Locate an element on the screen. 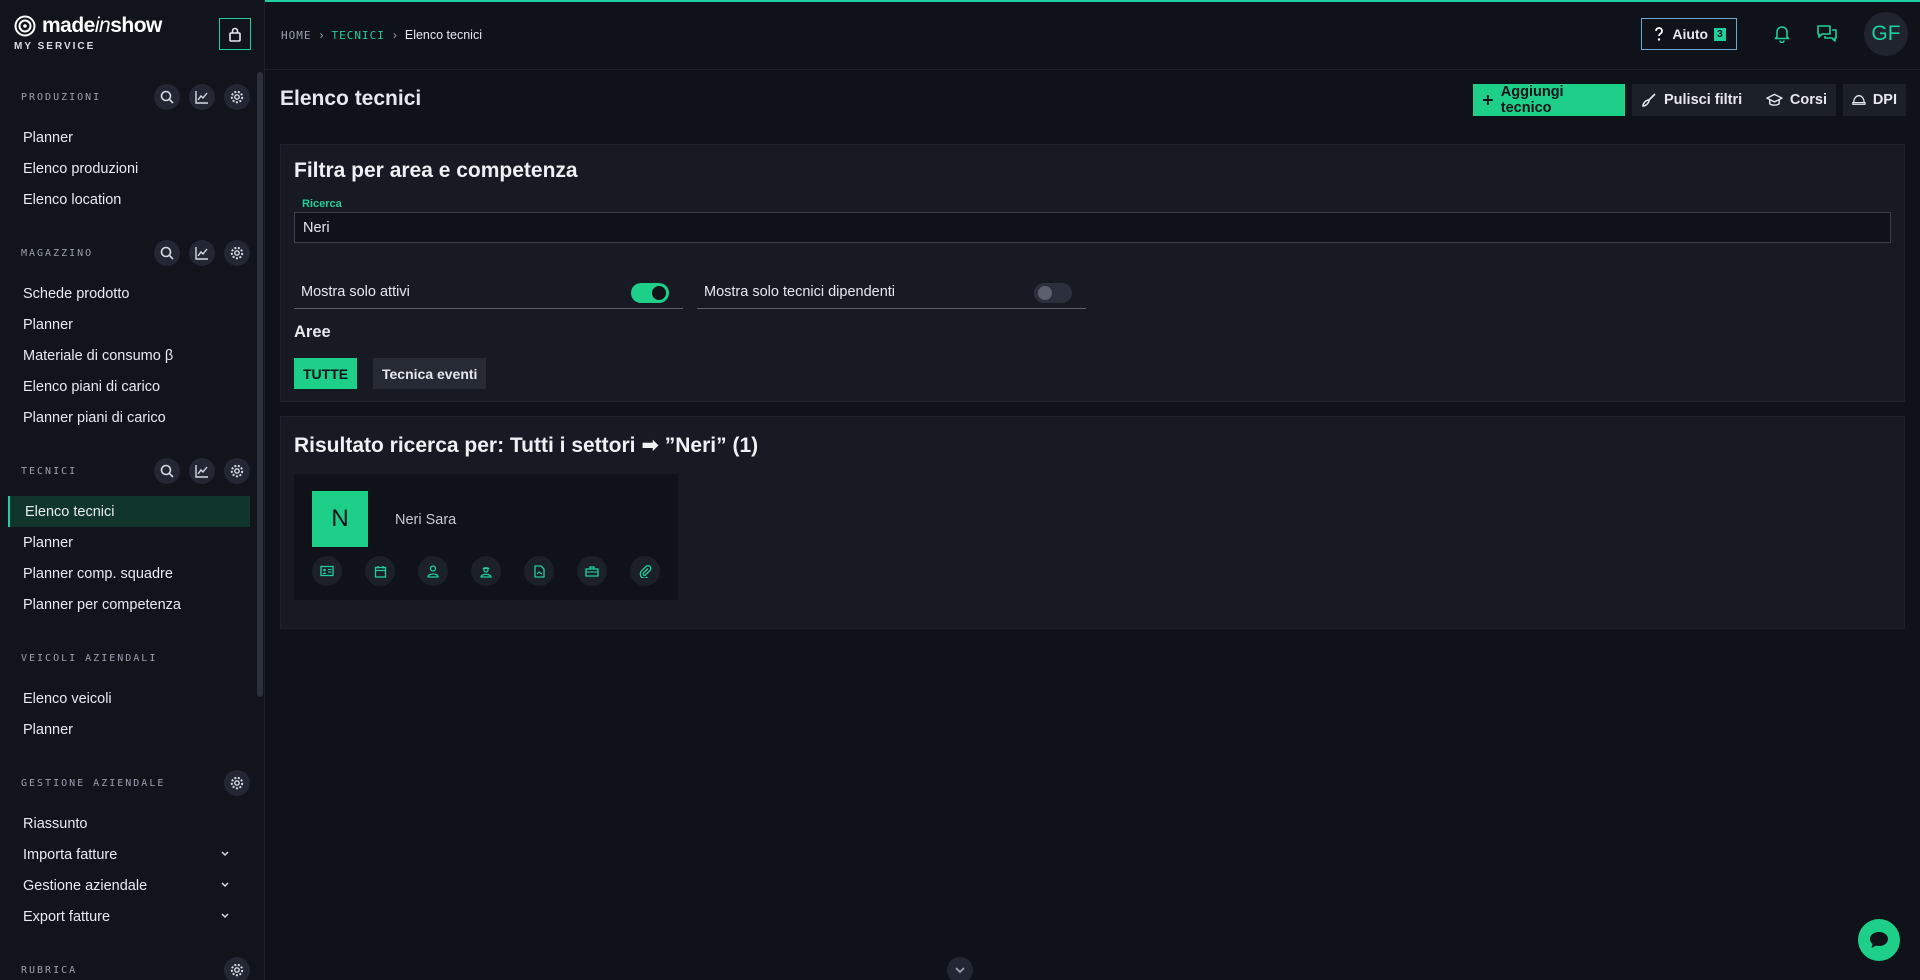 The image size is (1920, 980). worker-button is located at coordinates (486, 571).